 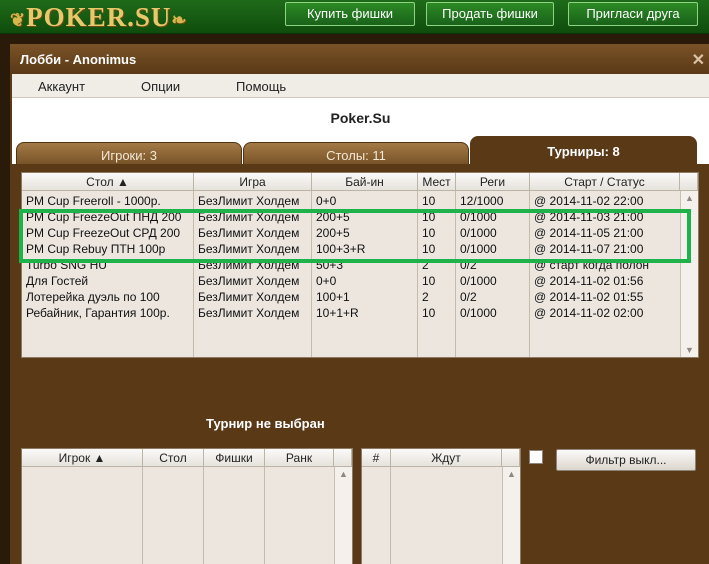 What do you see at coordinates (234, 458) in the screenshot?
I see `column-header-chips: Фишки` at bounding box center [234, 458].